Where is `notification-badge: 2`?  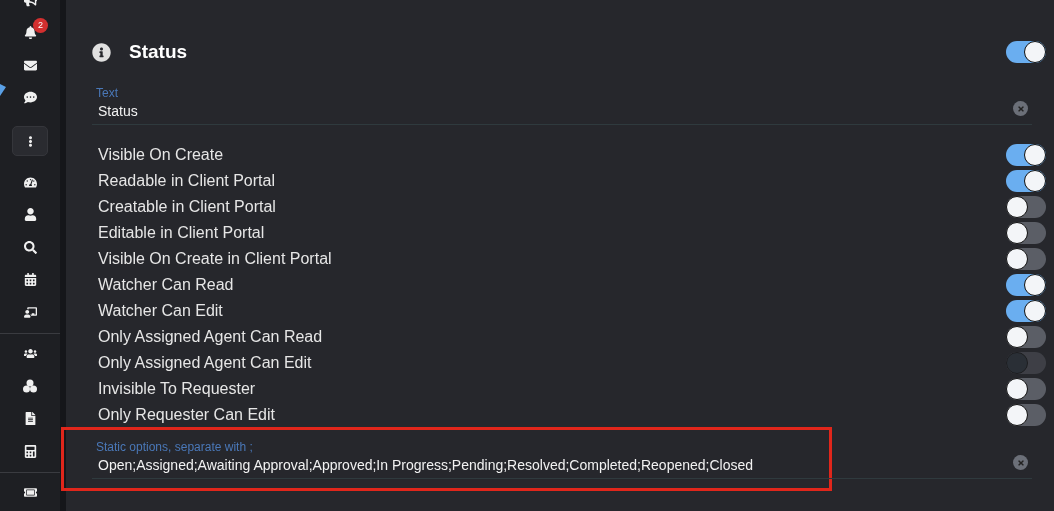
notification-badge: 2 is located at coordinates (40, 25).